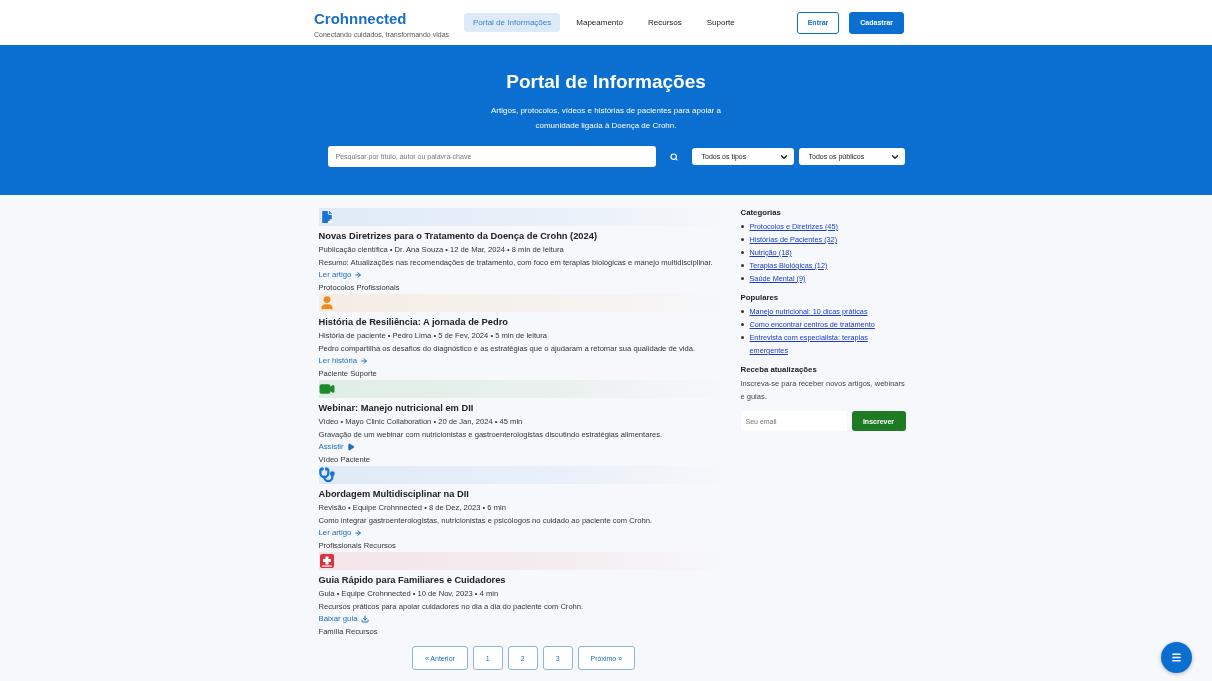 This screenshot has height=681, width=1212. Describe the element at coordinates (673, 156) in the screenshot. I see `search-icon` at that location.